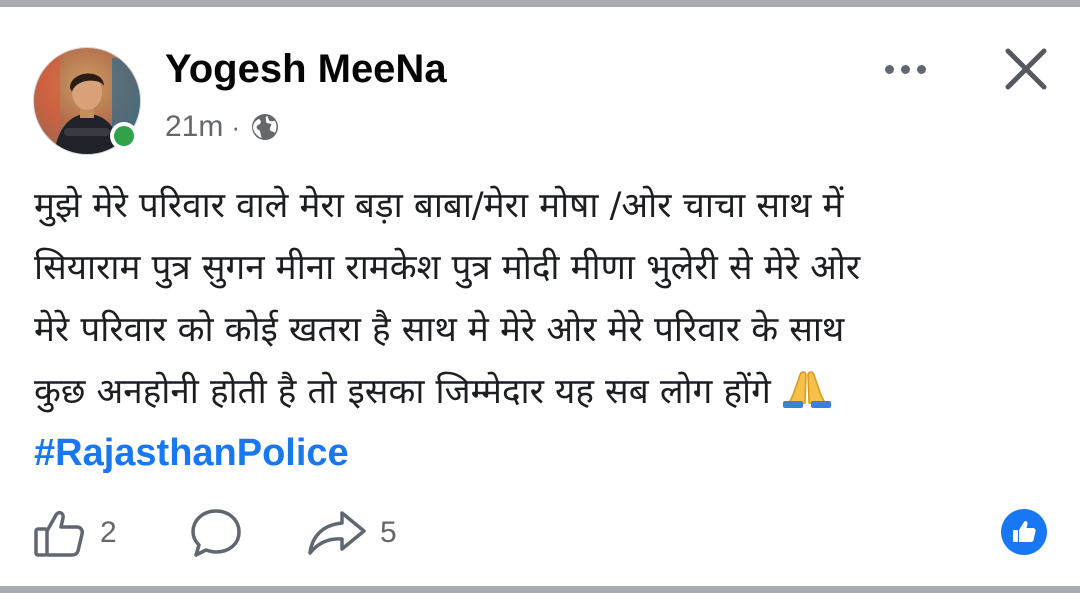 The image size is (1080, 593). I want to click on share-arrow-icon, so click(337, 533).